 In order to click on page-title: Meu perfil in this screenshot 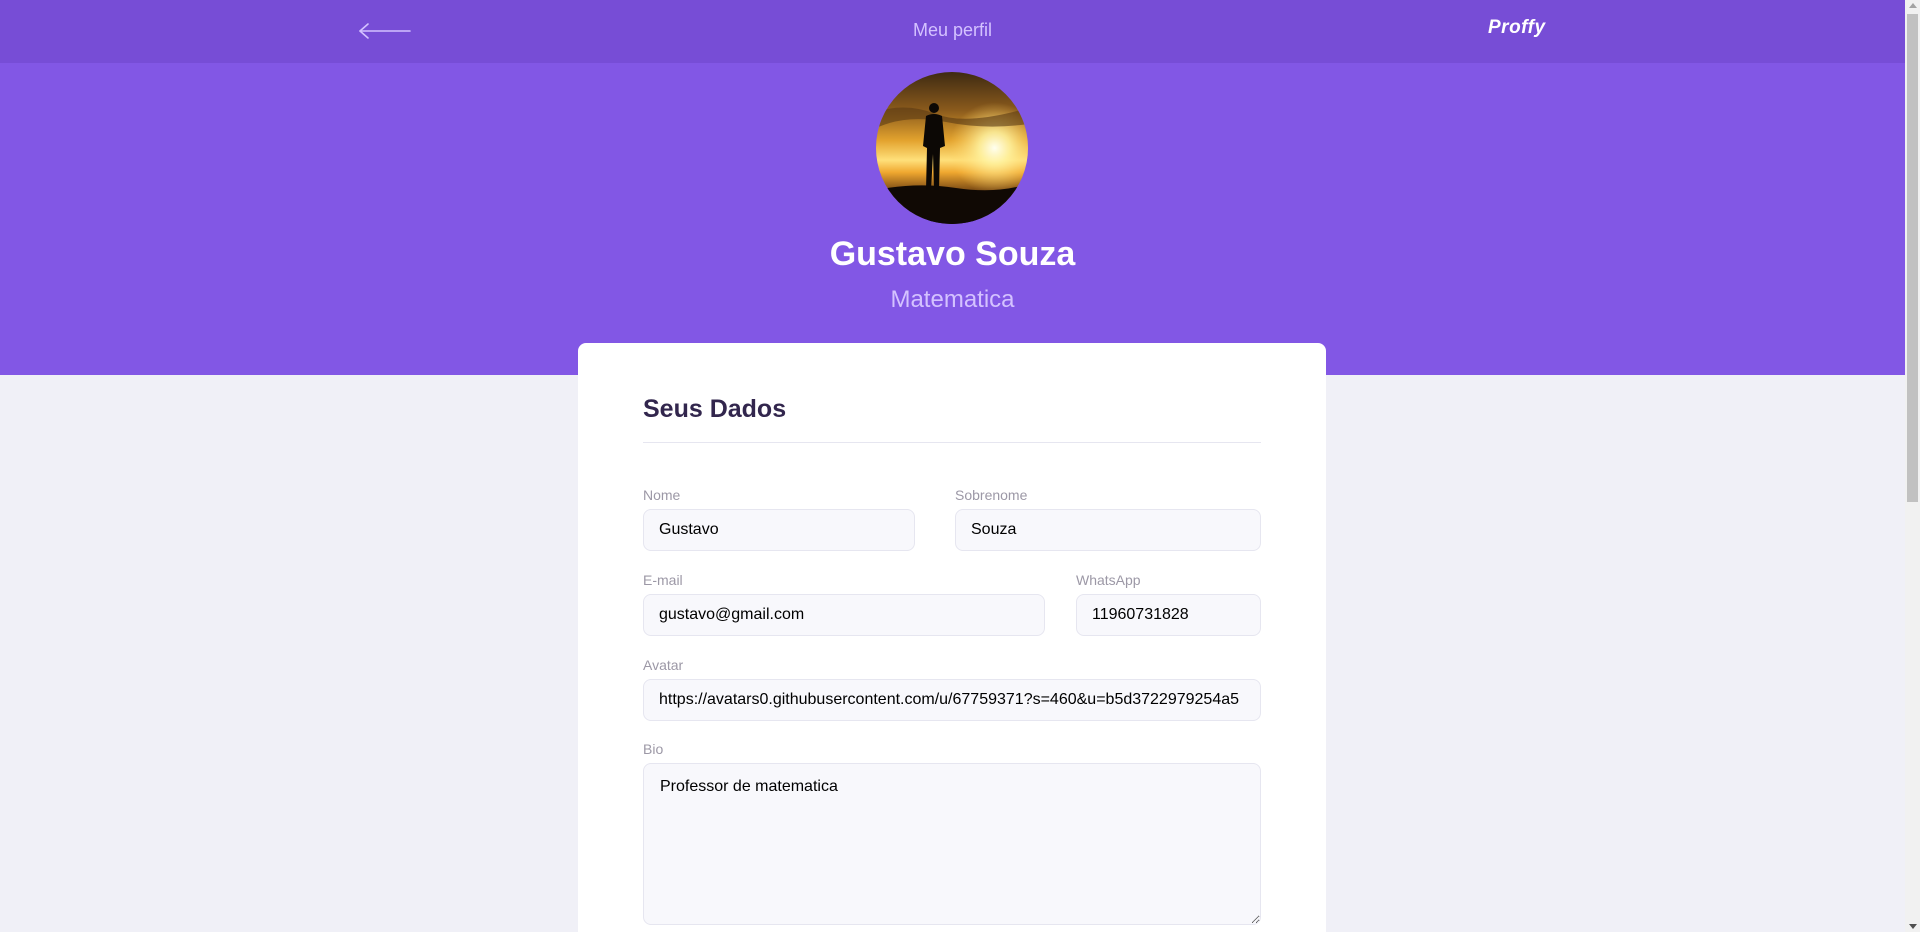, I will do `click(952, 30)`.